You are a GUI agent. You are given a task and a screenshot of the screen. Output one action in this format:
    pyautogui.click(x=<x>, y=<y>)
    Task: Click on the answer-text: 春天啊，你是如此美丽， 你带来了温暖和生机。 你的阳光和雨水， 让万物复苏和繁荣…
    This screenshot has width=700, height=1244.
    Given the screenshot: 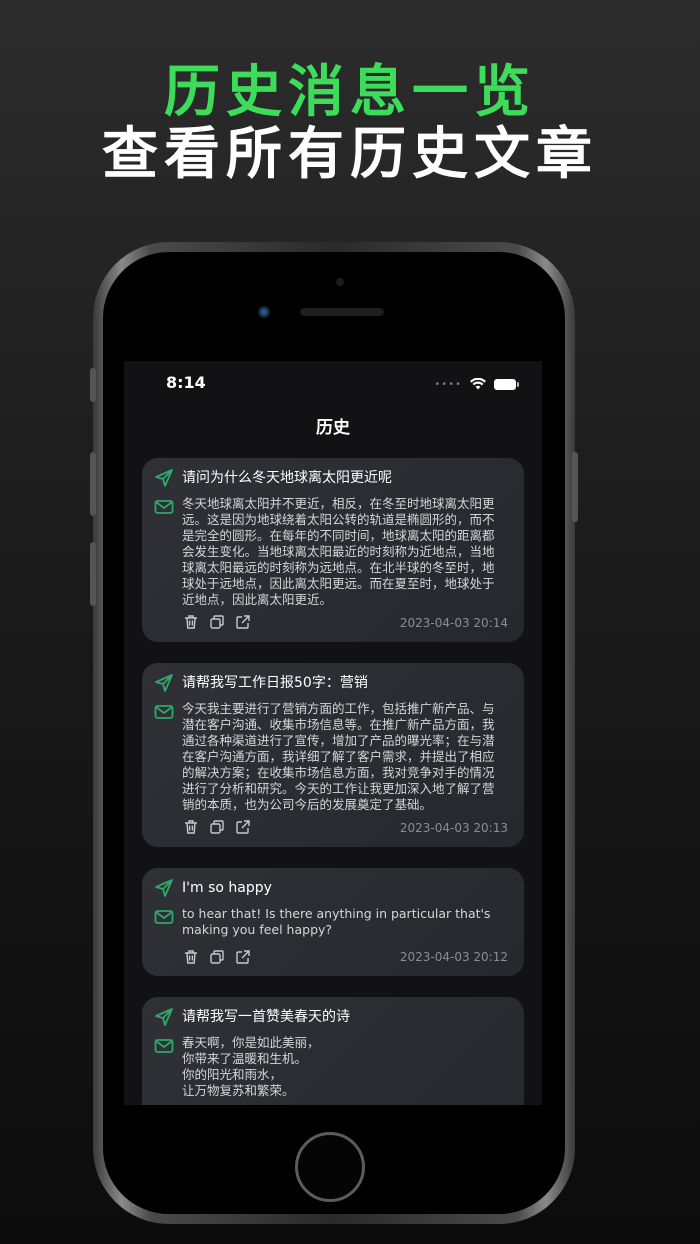 What is the action you would take?
    pyautogui.click(x=251, y=1066)
    